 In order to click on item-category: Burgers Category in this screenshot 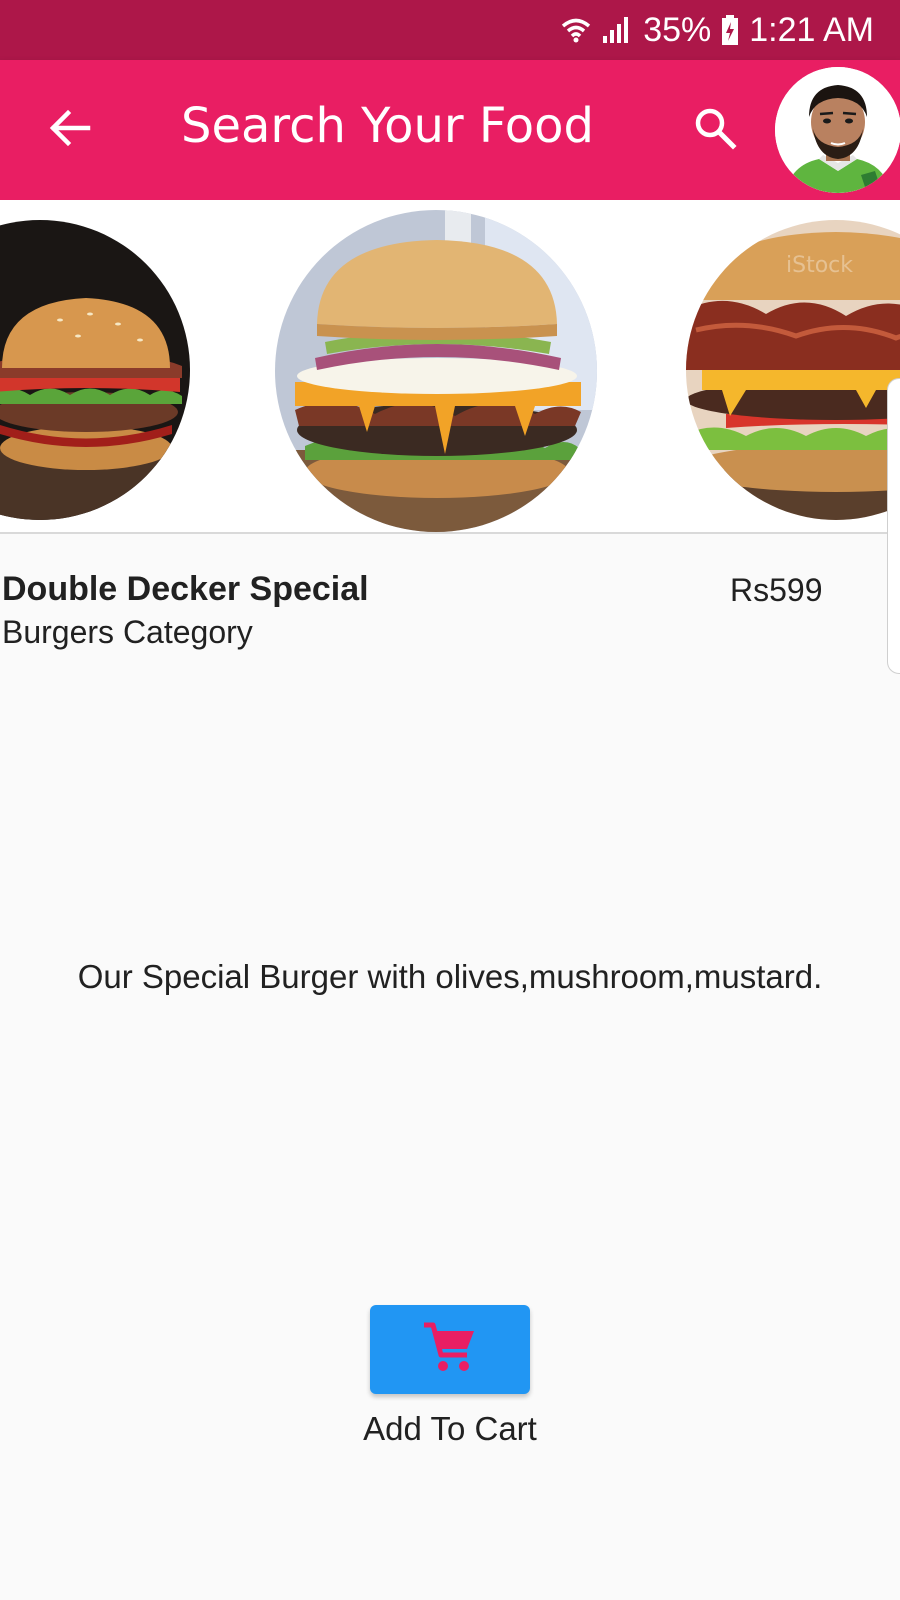, I will do `click(127, 632)`.